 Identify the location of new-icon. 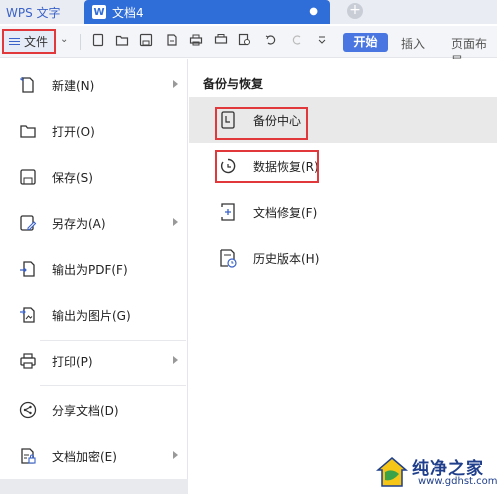
(98, 41).